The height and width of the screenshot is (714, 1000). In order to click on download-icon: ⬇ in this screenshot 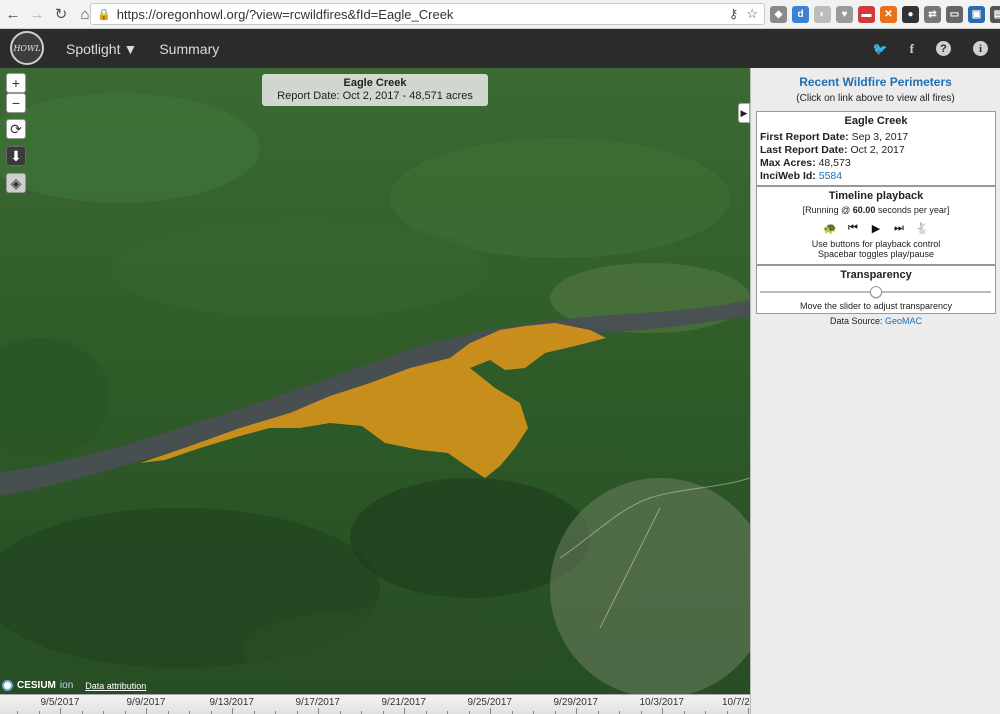, I will do `click(16, 156)`.